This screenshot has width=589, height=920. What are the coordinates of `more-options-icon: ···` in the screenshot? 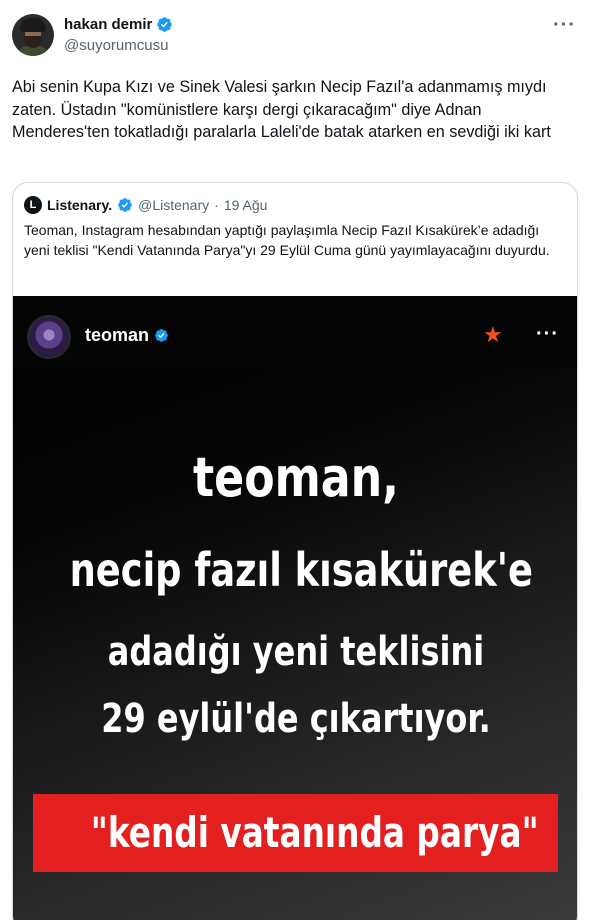 It's located at (564, 25).